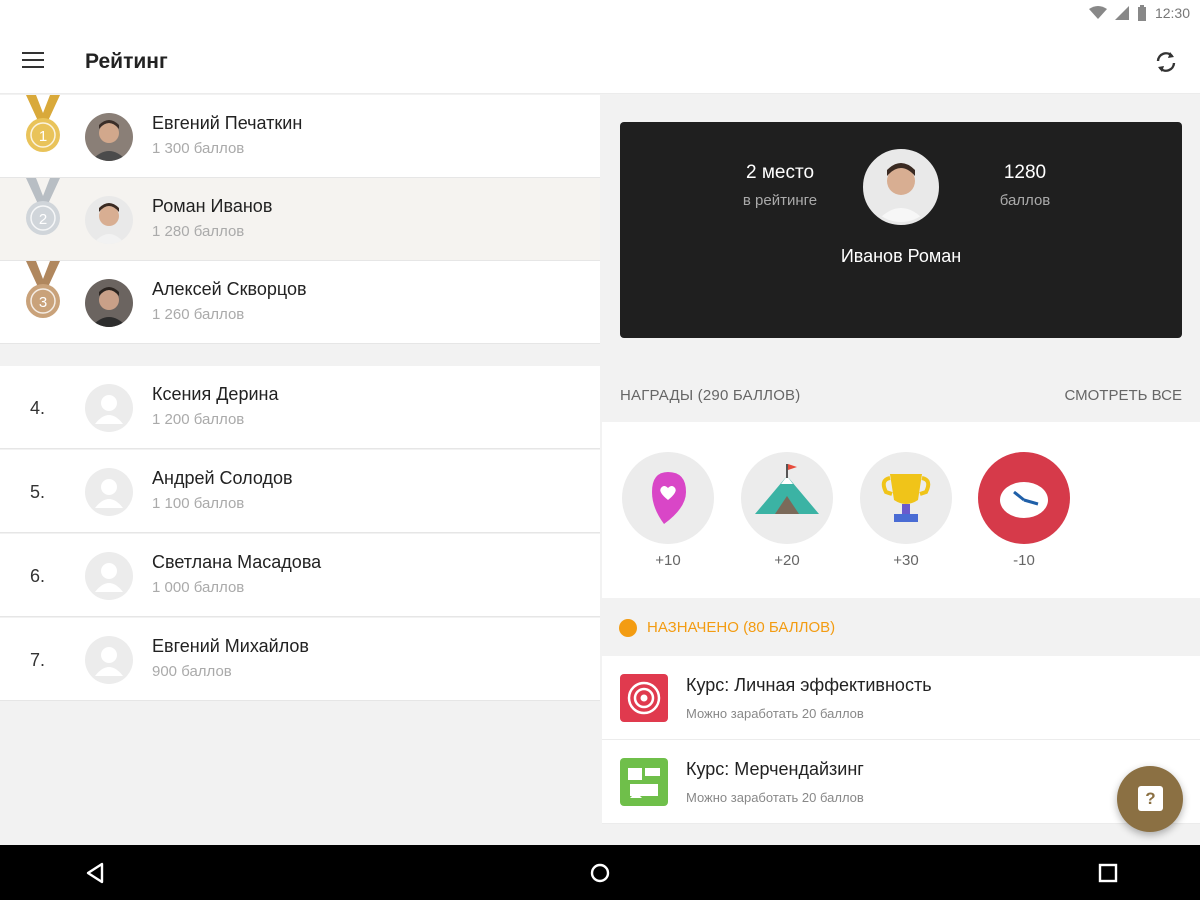 This screenshot has width=1200, height=900. What do you see at coordinates (126, 61) in the screenshot?
I see `page-title: Рейтинг` at bounding box center [126, 61].